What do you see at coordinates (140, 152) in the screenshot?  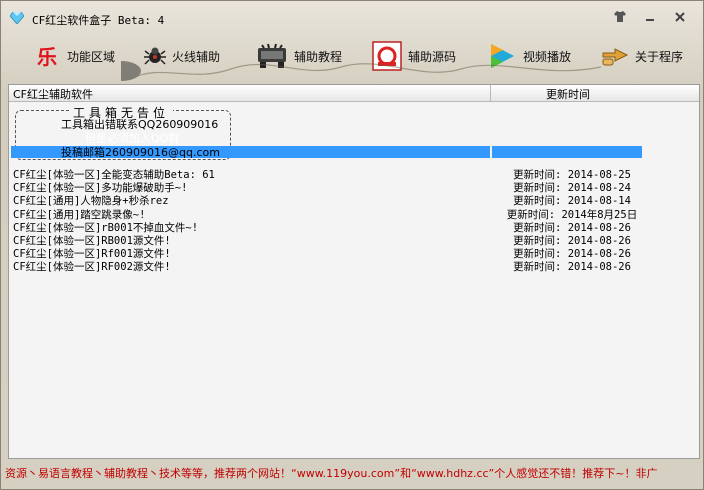 I see `notice-line-email: 投稿邮箱260909016@qq.com` at bounding box center [140, 152].